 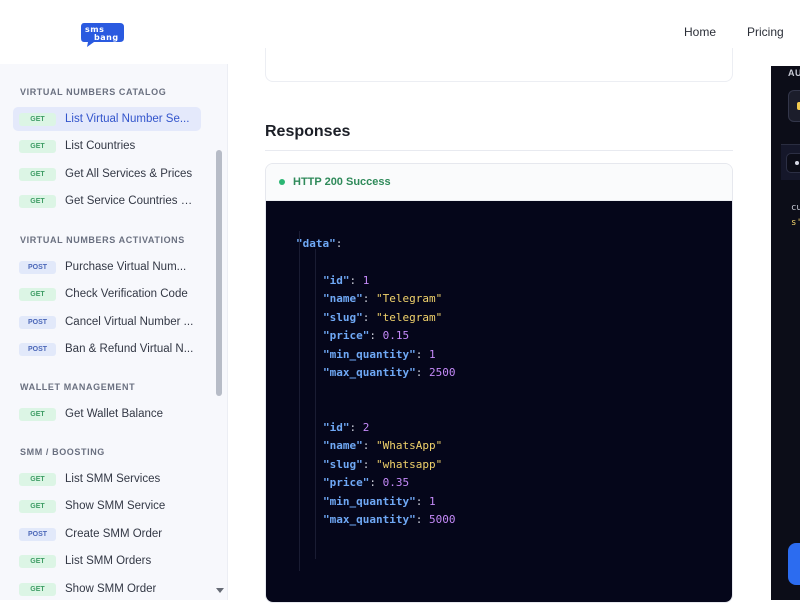 What do you see at coordinates (389, 372) in the screenshot?
I see `code-line: "max_quantity": 2500` at bounding box center [389, 372].